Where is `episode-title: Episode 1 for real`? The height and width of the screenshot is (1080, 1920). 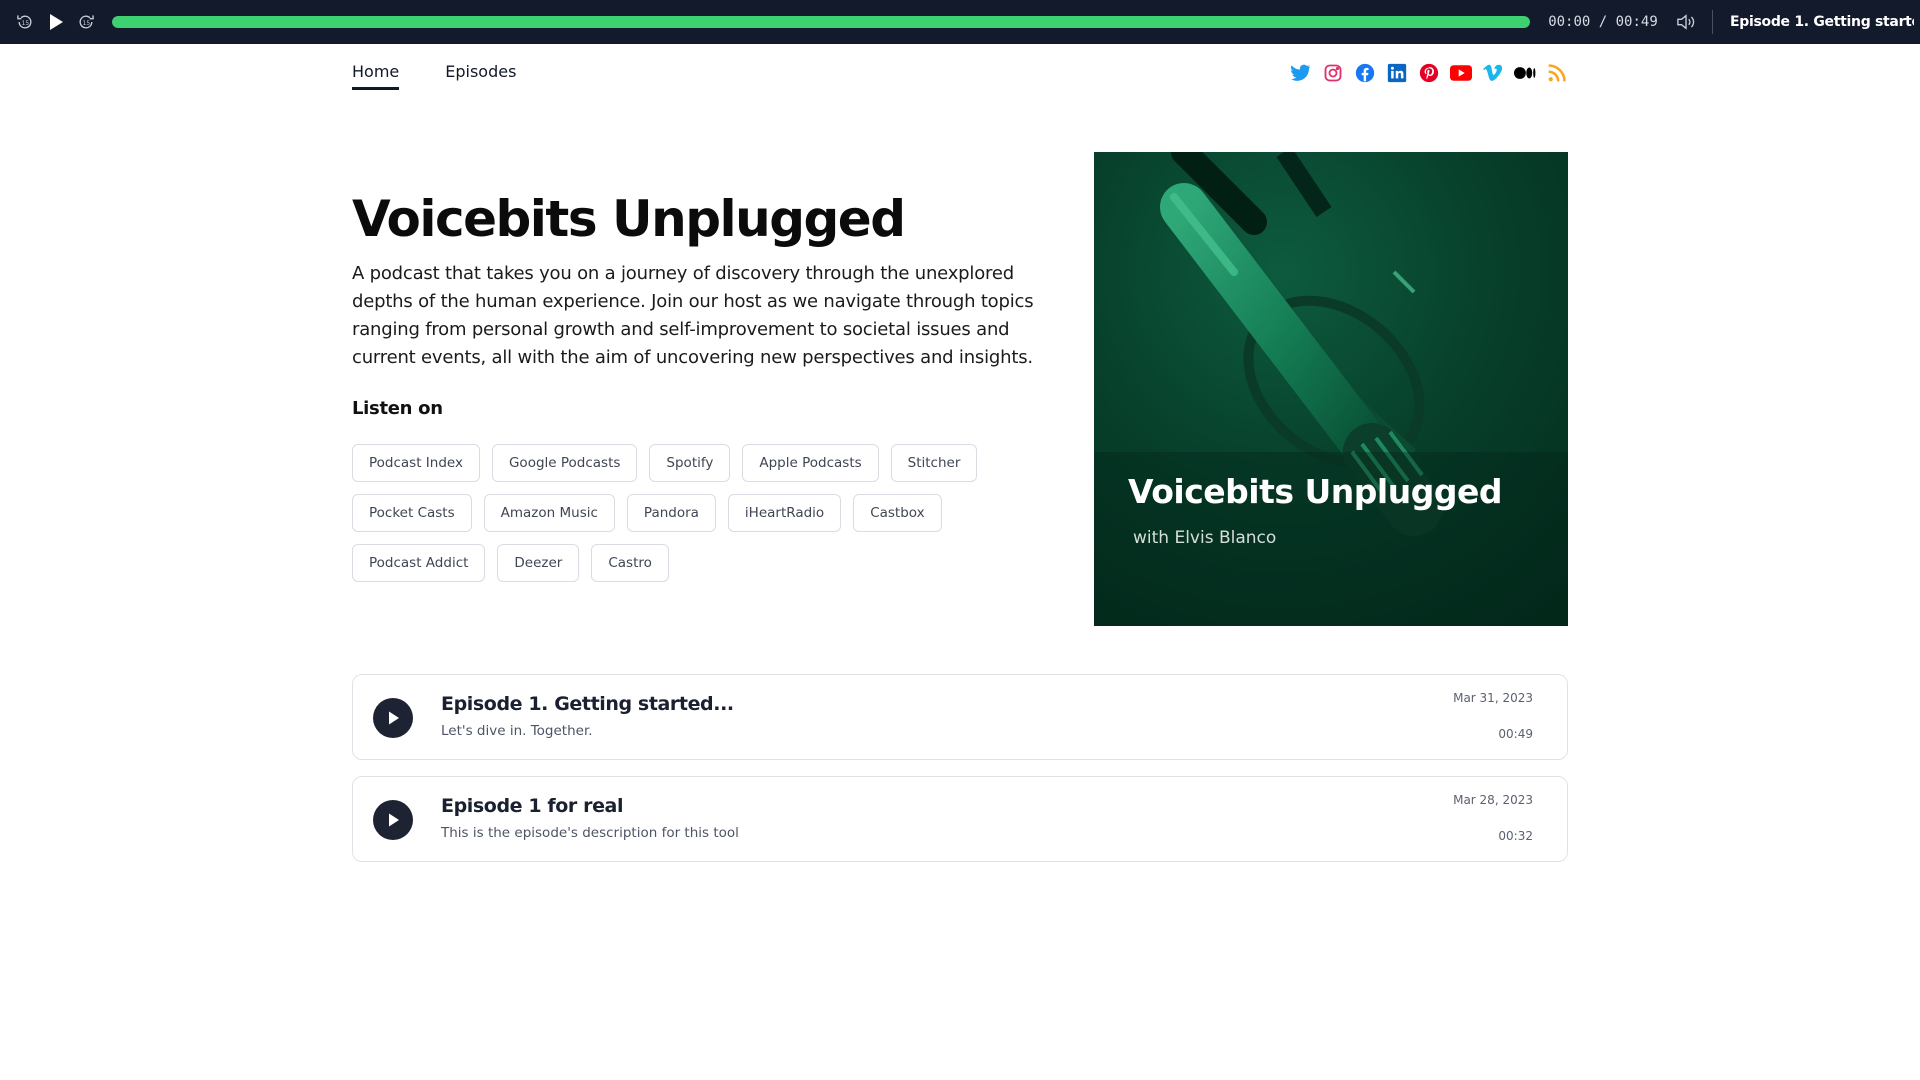
episode-title: Episode 1 for real is located at coordinates (532, 806).